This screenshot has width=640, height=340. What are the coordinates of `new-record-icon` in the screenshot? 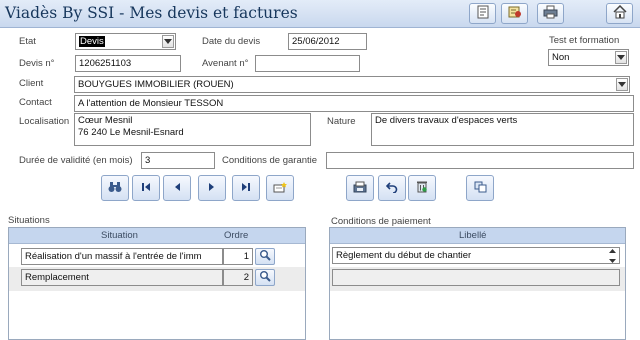 It's located at (280, 188).